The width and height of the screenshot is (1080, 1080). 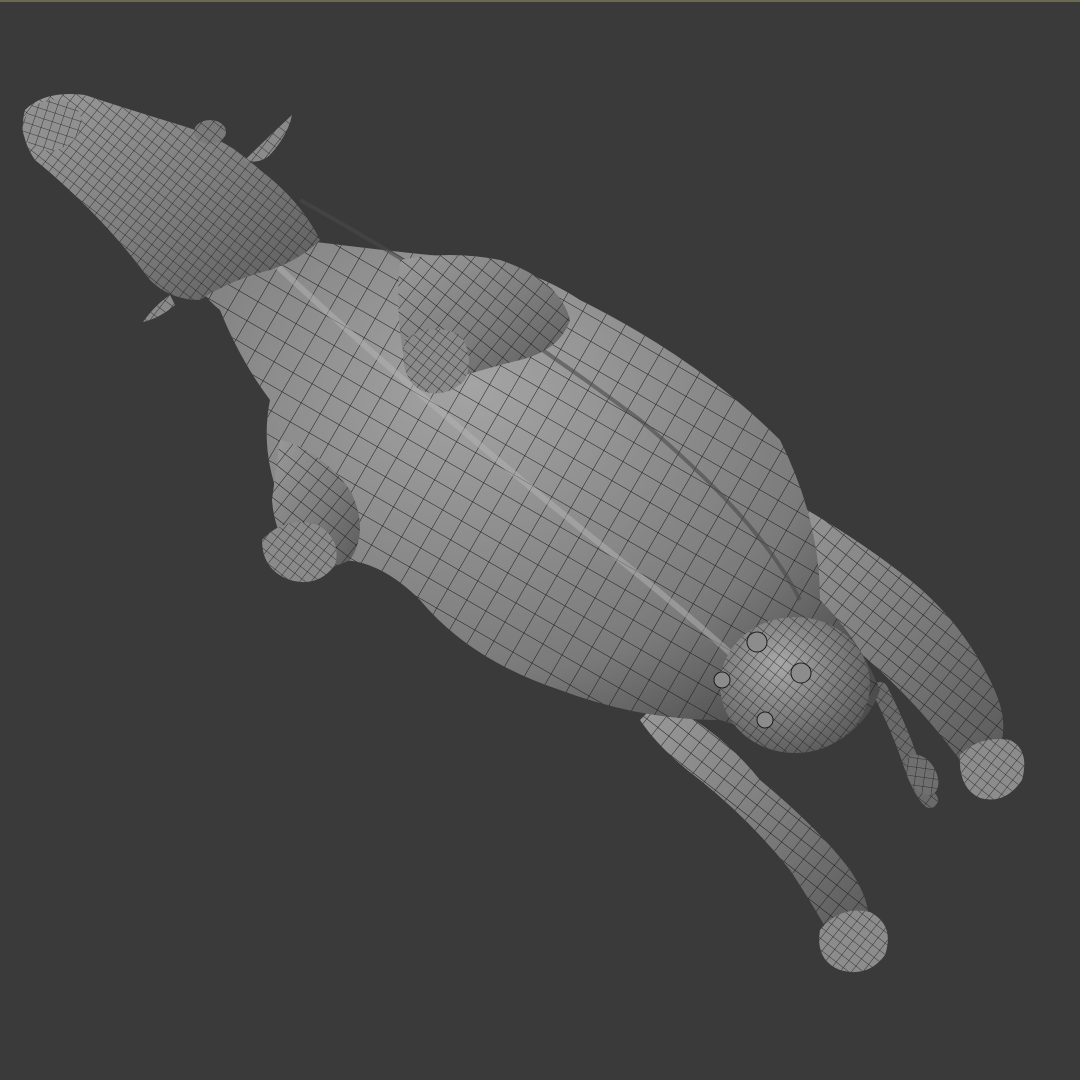 What do you see at coordinates (210, 132) in the screenshot?
I see `ear` at bounding box center [210, 132].